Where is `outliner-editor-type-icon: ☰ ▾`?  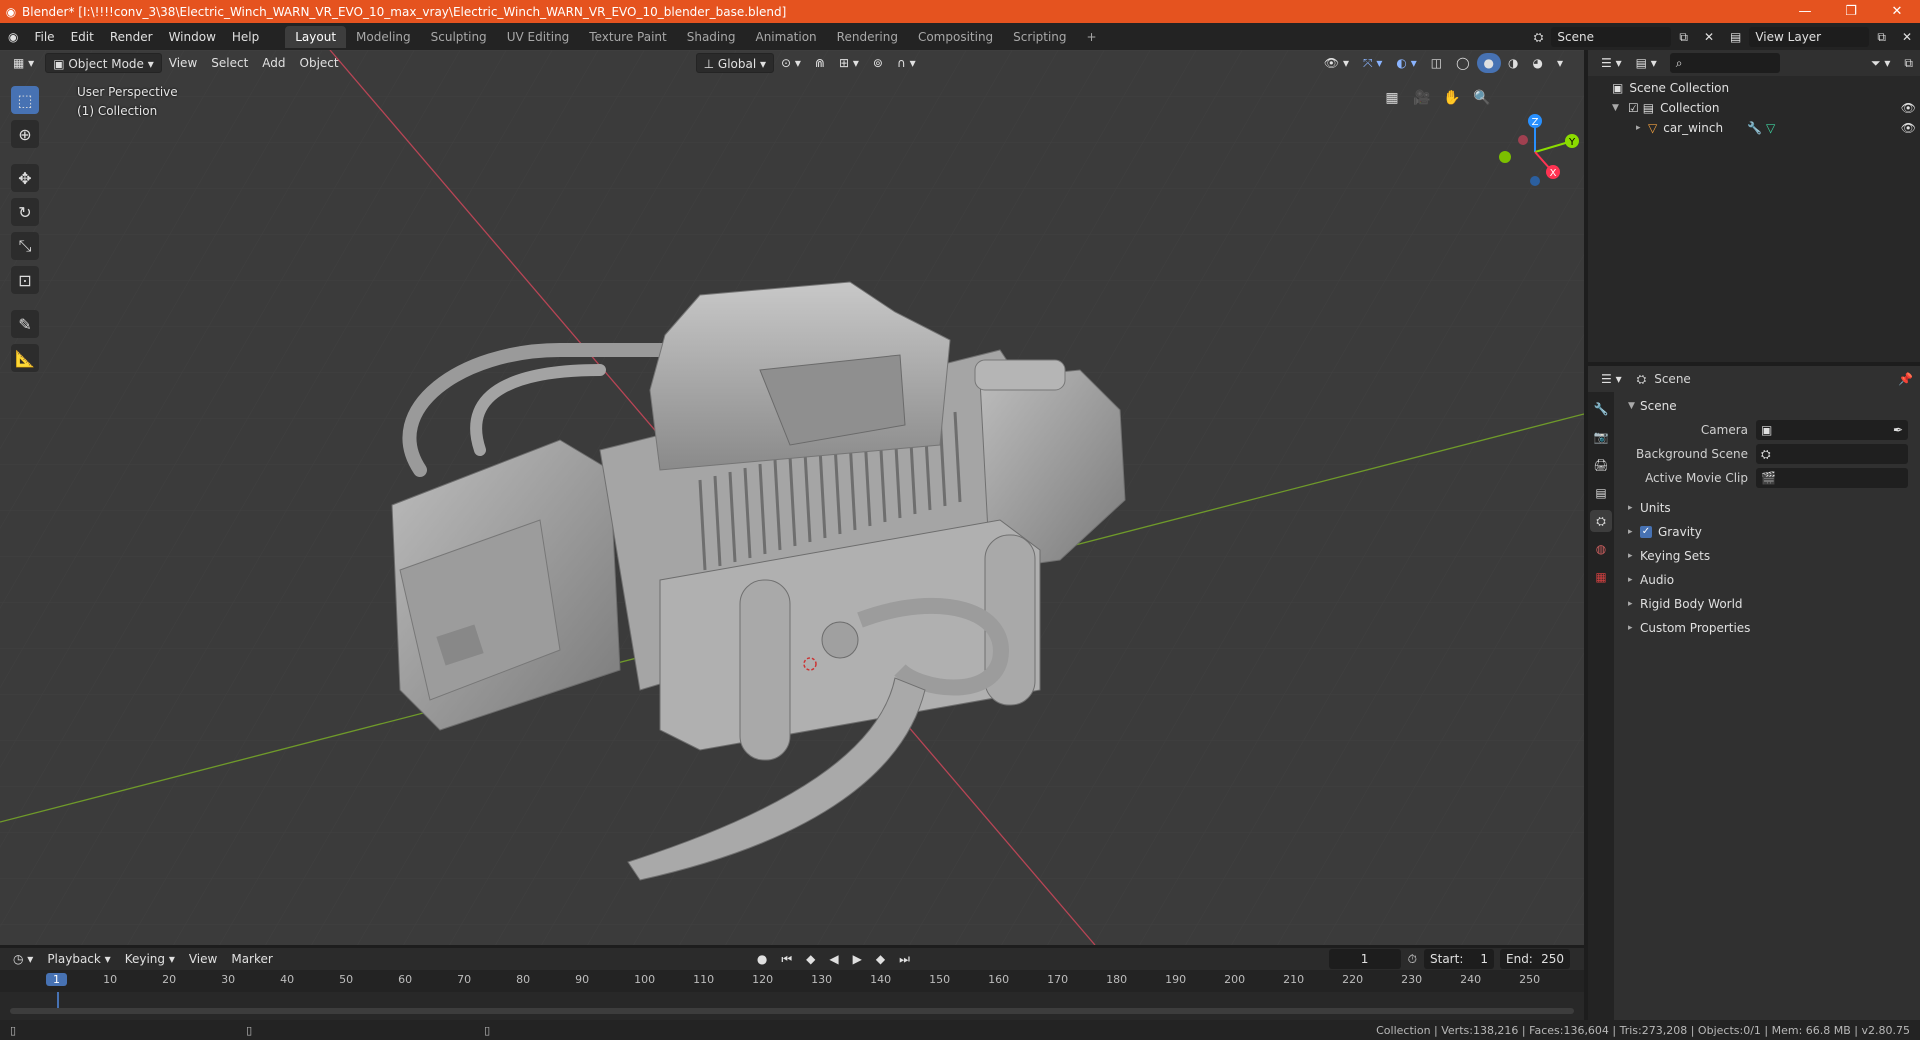 outliner-editor-type-icon: ☰ ▾ is located at coordinates (1611, 63).